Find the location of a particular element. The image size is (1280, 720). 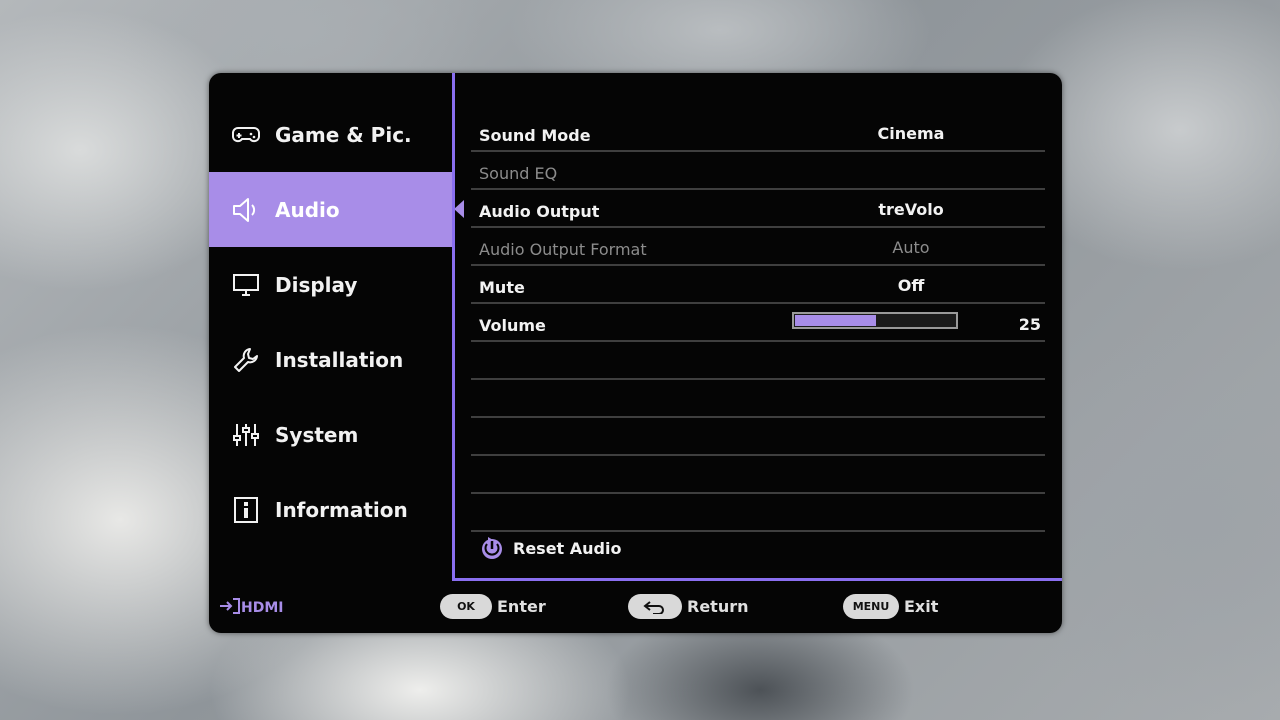

audio-output-label: Audio Output is located at coordinates (539, 211).